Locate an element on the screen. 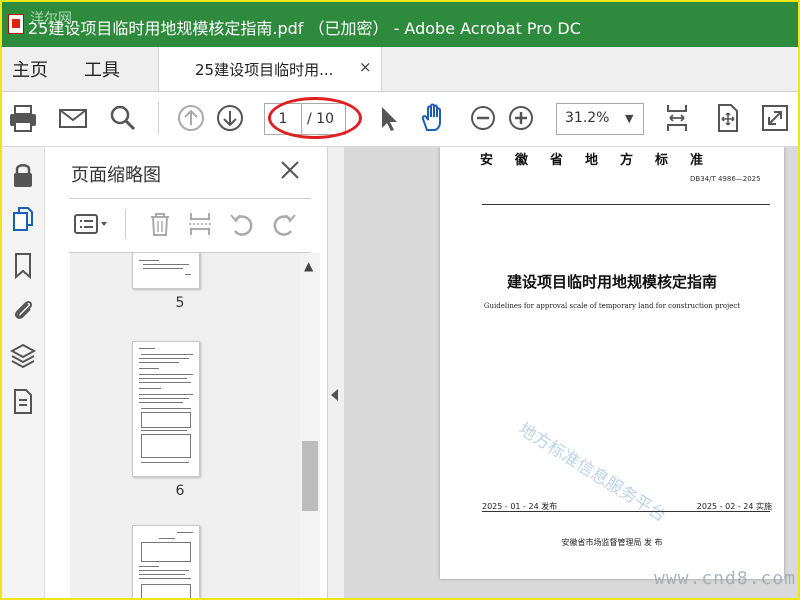 The image size is (800, 600). attachment-icon is located at coordinates (23, 309).